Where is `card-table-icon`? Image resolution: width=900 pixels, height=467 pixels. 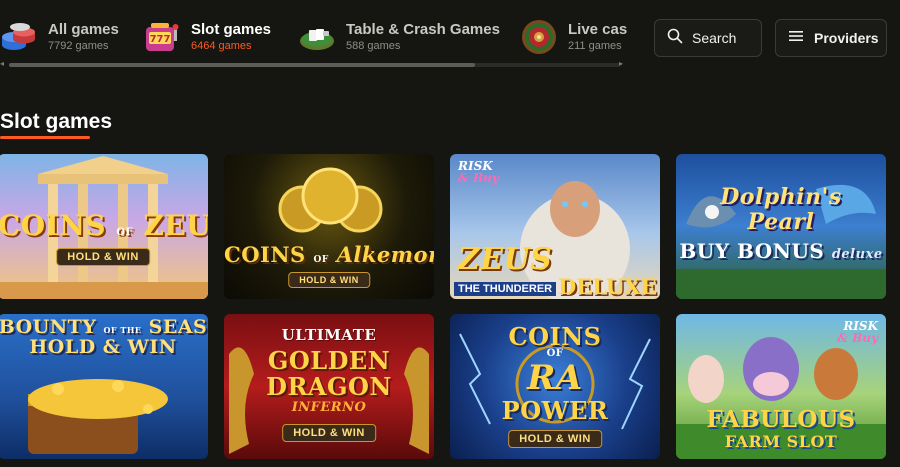
card-table-icon is located at coordinates (317, 36).